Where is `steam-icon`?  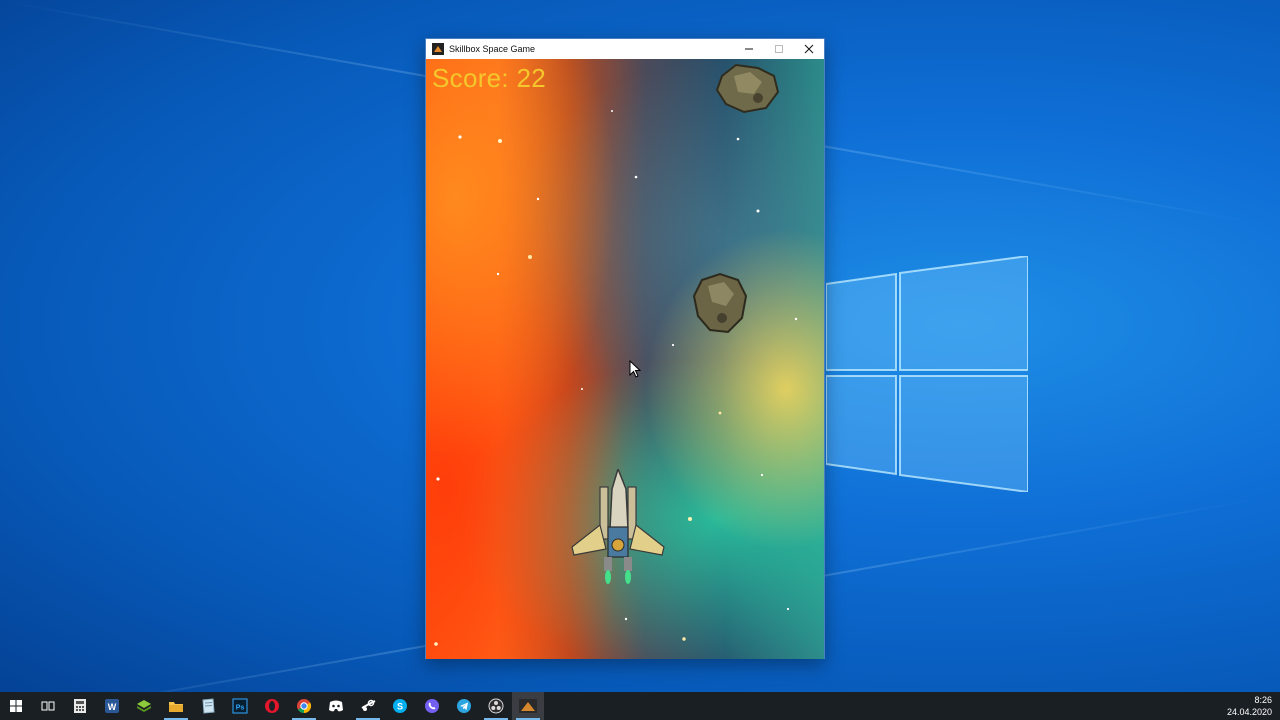
steam-icon is located at coordinates (368, 705).